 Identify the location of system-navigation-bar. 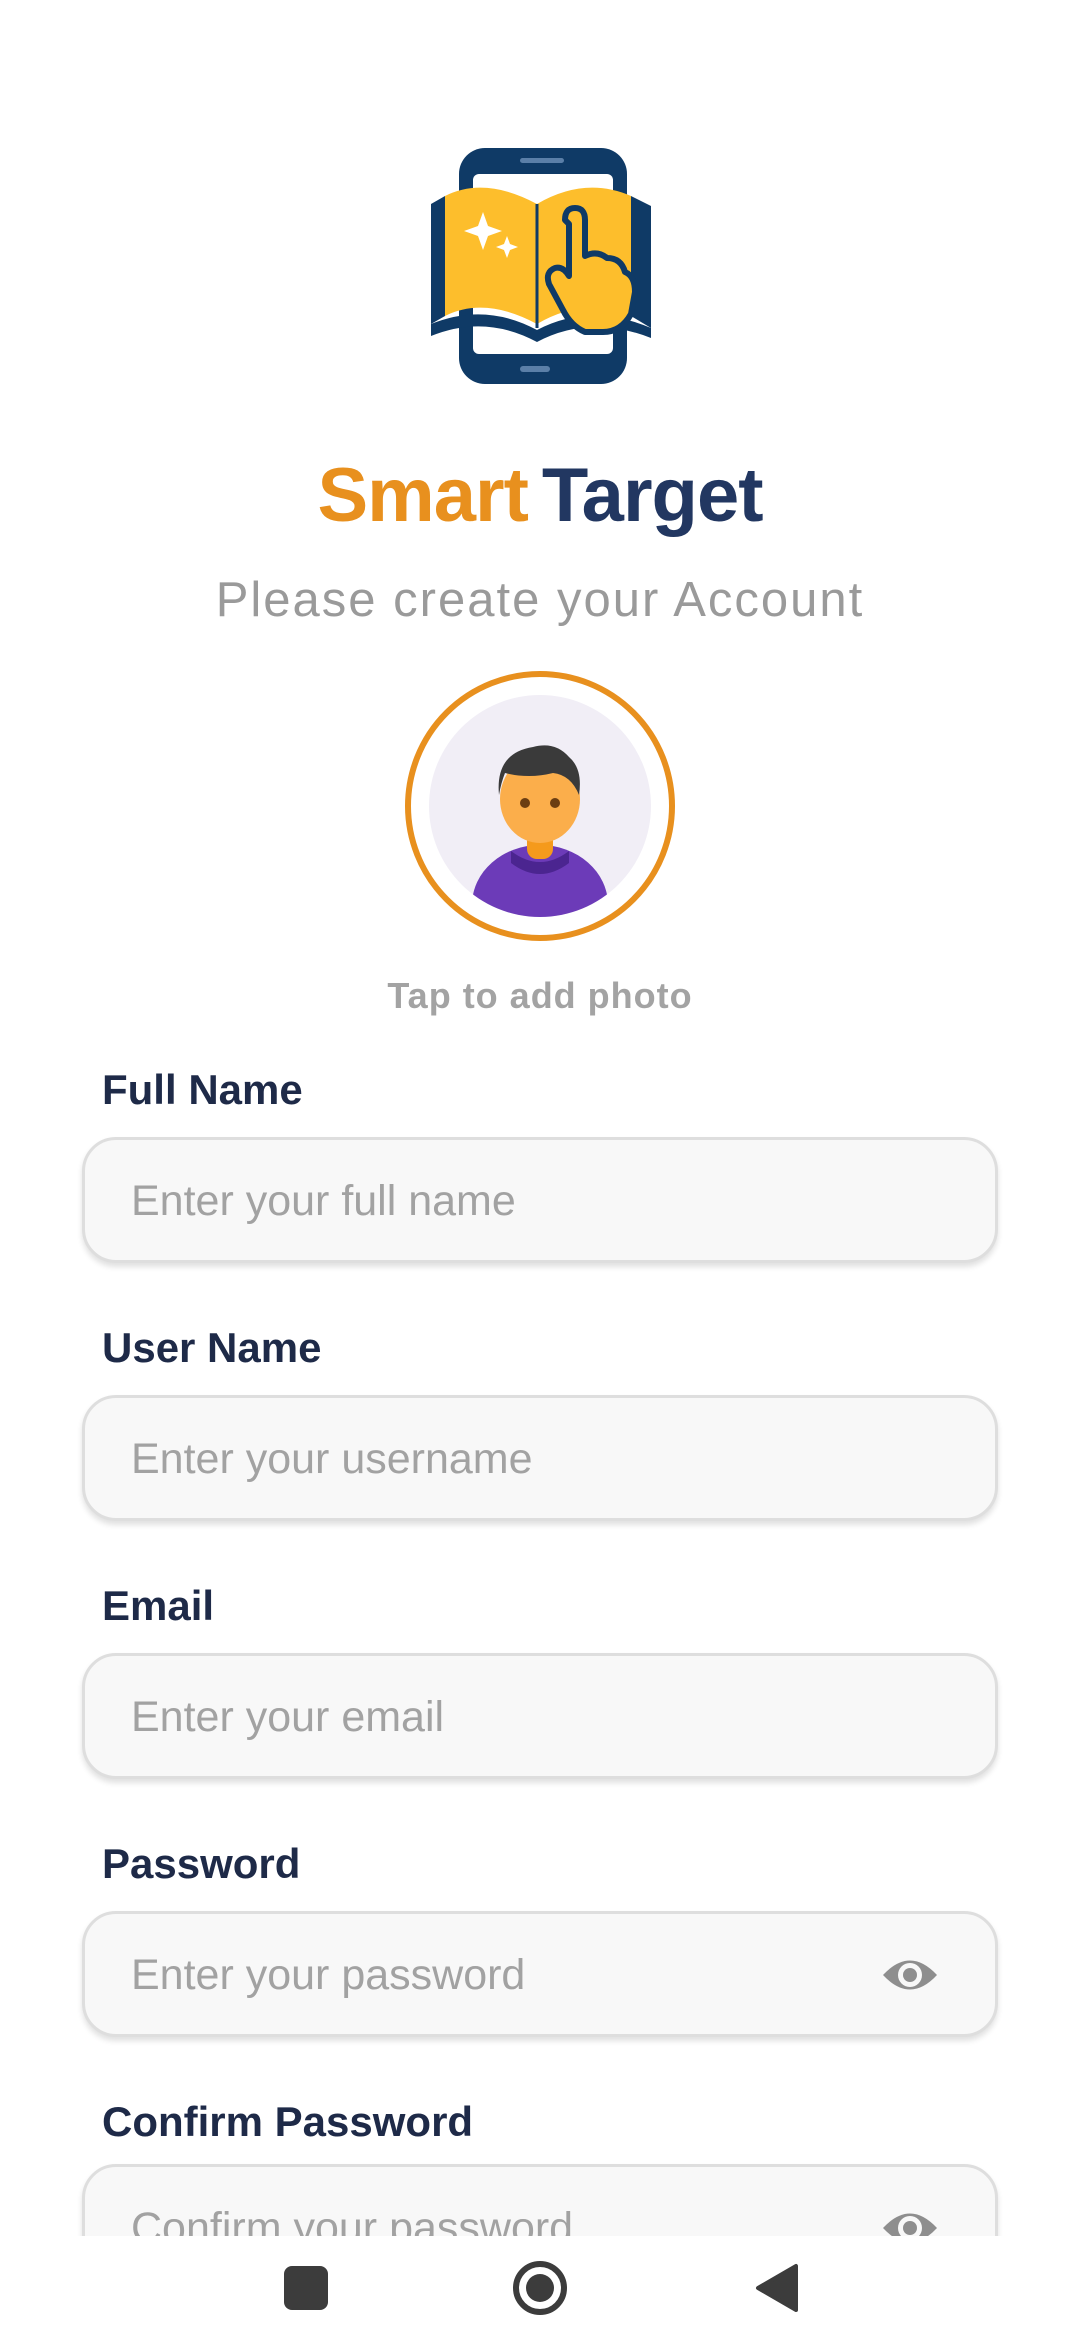
(540, 2288).